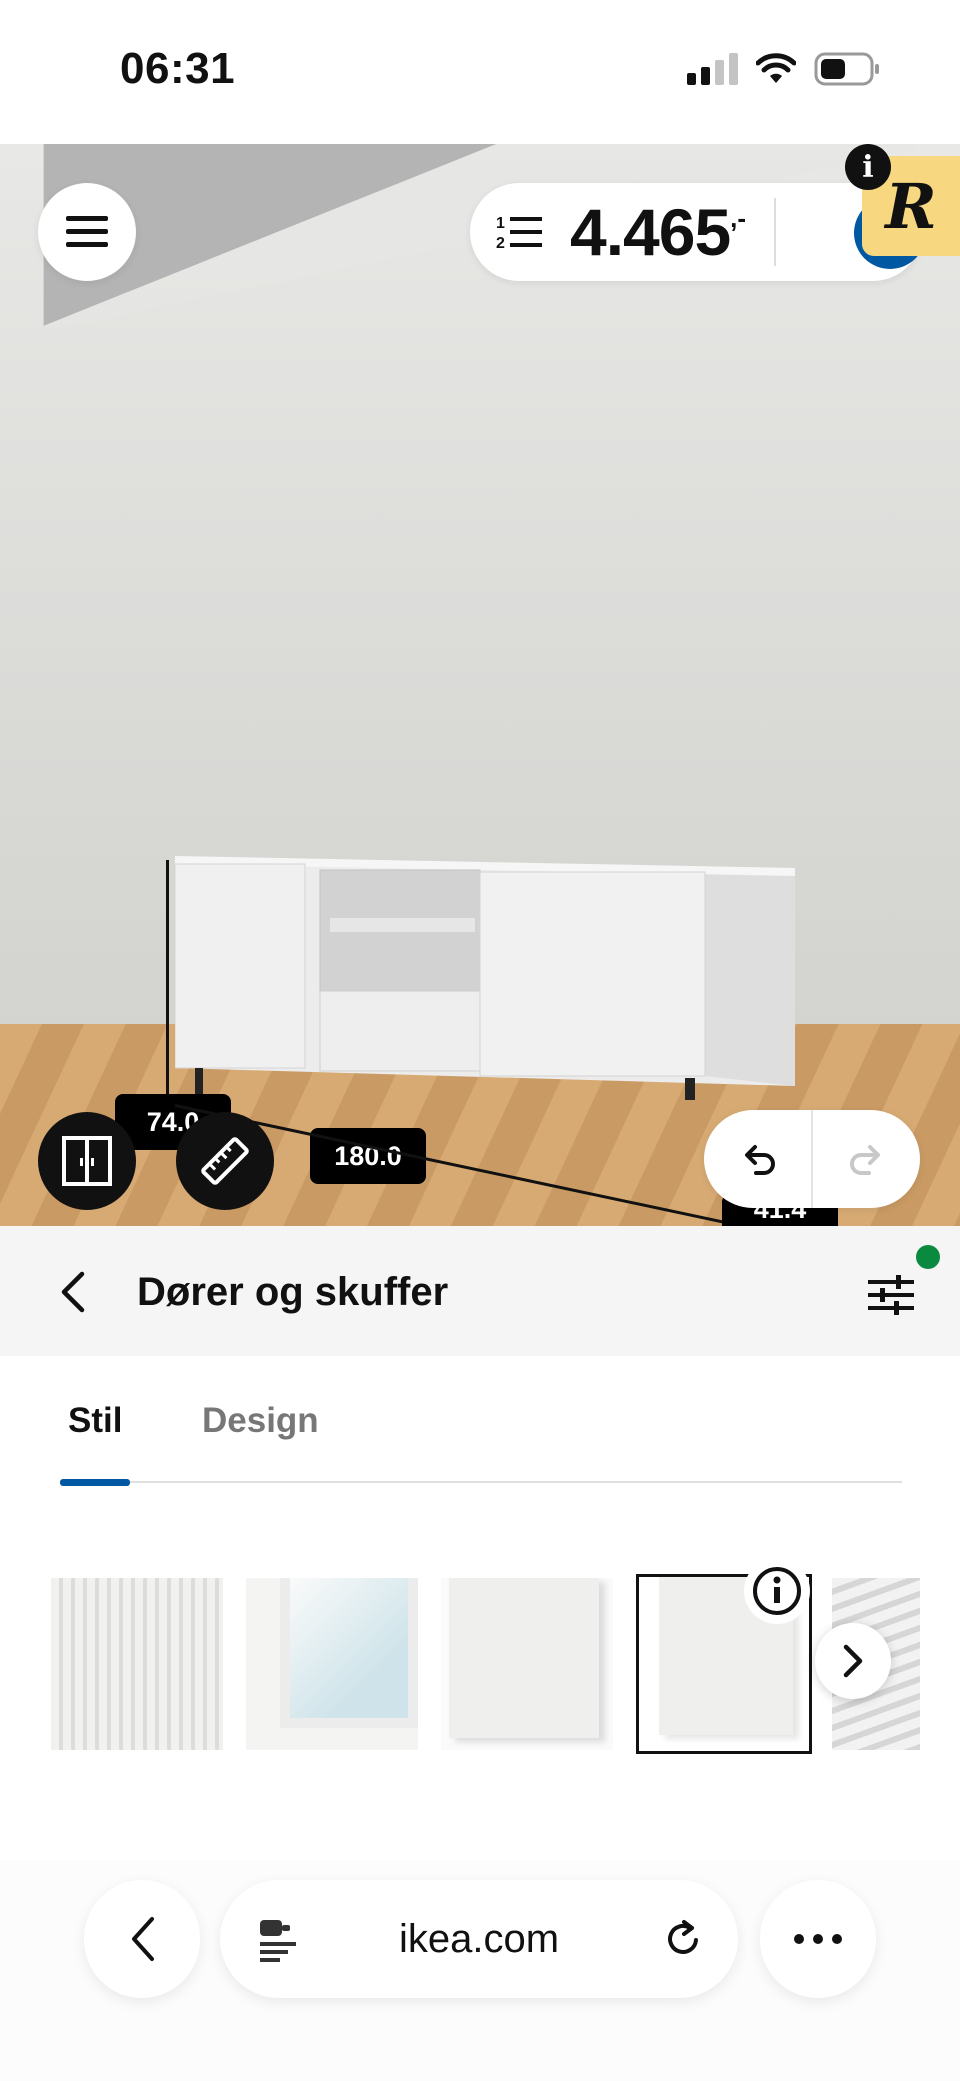 The height and width of the screenshot is (2081, 960). I want to click on svg-text: 1, so click(500, 223).